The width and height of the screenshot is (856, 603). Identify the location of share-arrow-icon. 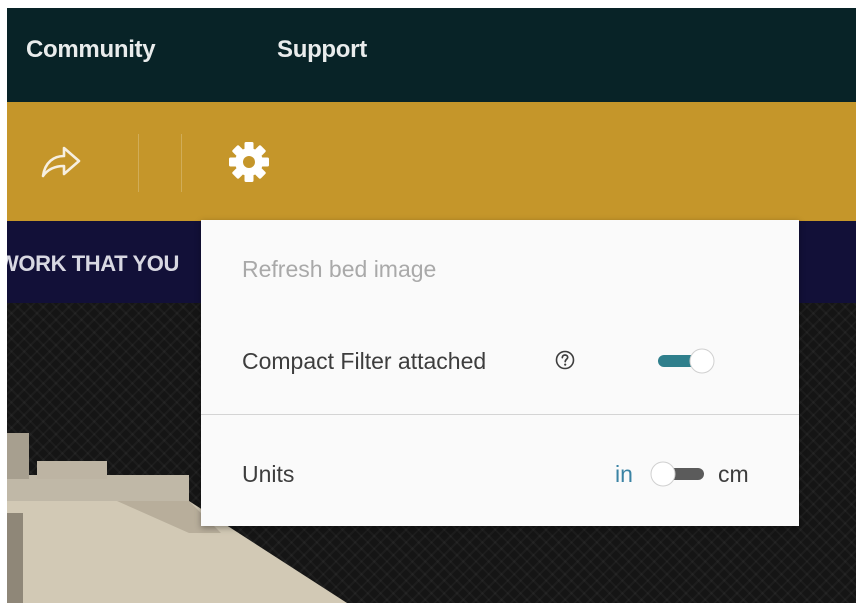
(61, 162).